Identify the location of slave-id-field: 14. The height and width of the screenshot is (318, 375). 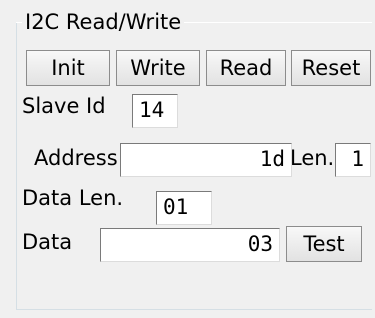
(155, 111).